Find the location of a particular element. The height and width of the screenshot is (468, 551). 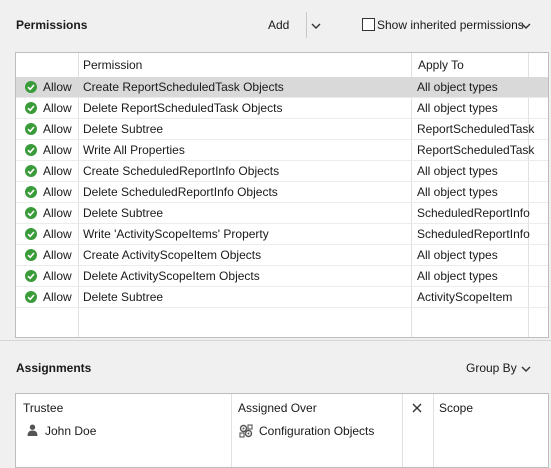

trustee-name: John Doe is located at coordinates (70, 431).